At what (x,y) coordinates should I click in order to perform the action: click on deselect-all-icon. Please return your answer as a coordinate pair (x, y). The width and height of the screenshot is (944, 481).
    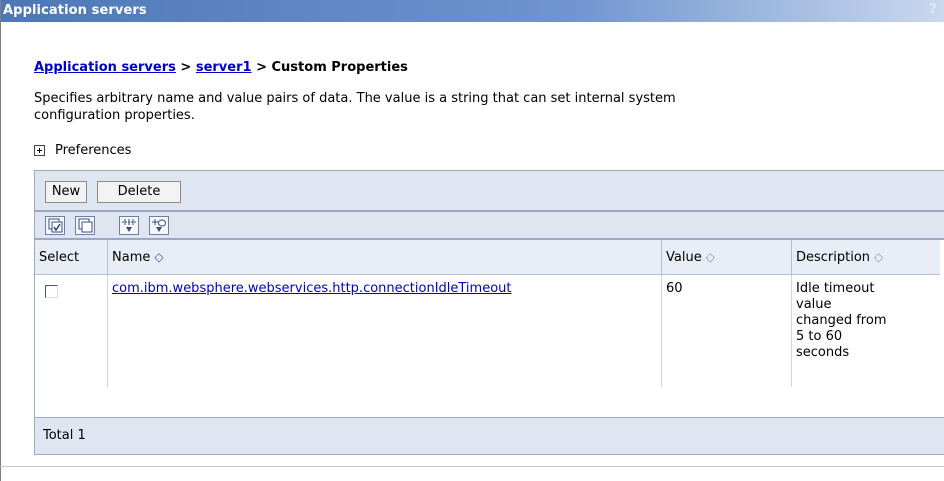
    Looking at the image, I should click on (85, 225).